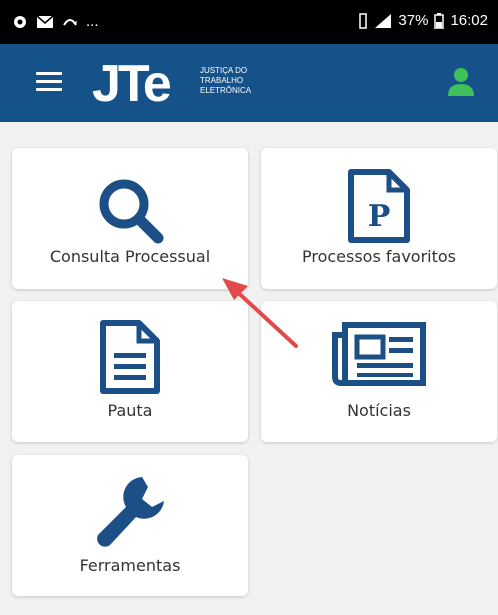 This screenshot has height=615, width=498. Describe the element at coordinates (130, 512) in the screenshot. I see `wrench-icon` at that location.